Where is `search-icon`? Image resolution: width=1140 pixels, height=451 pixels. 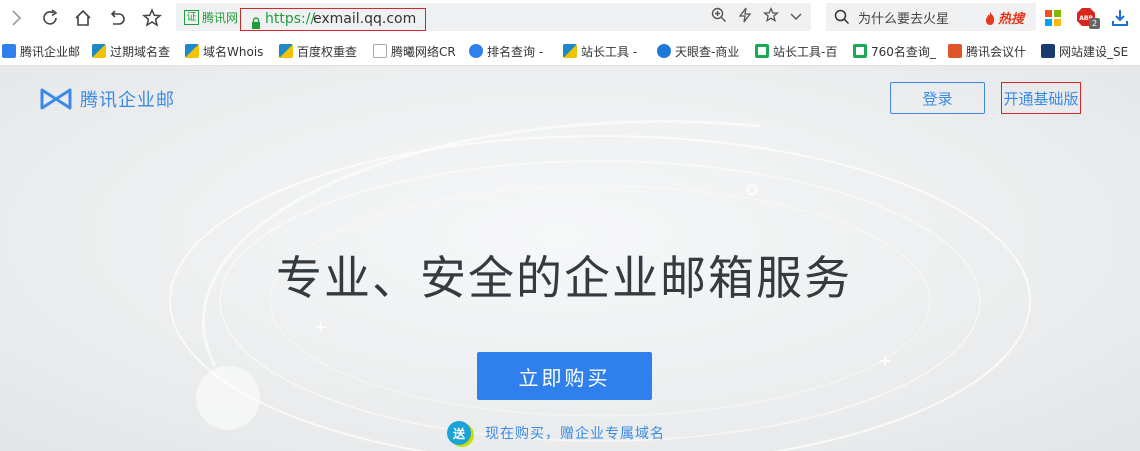 search-icon is located at coordinates (842, 19).